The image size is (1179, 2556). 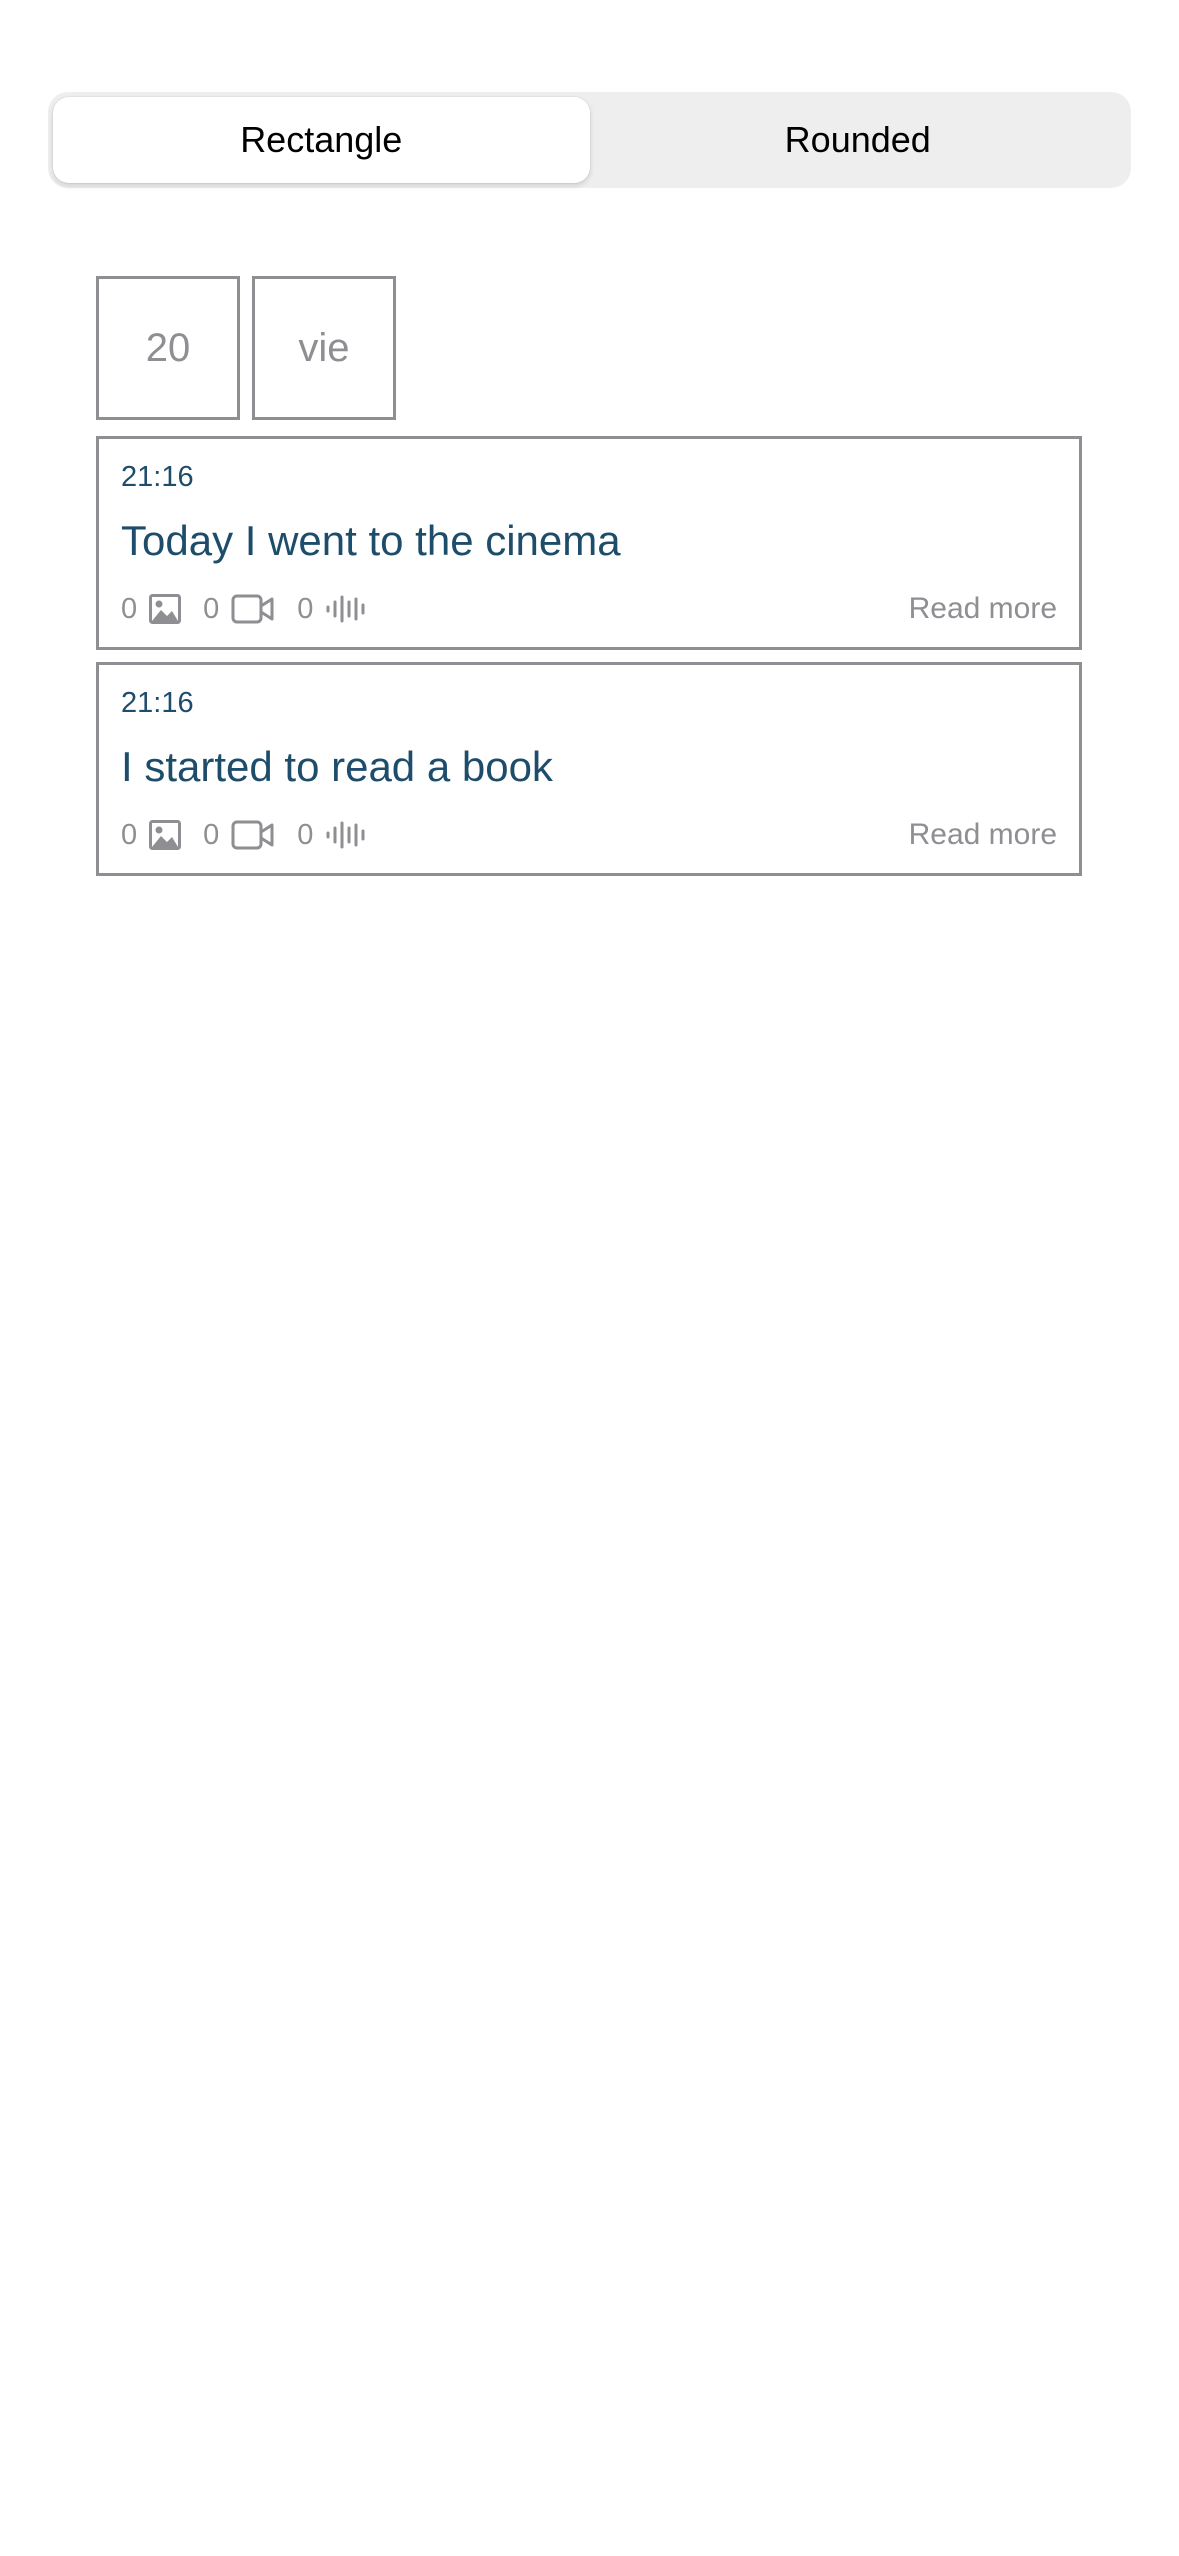 I want to click on date-day-box: 20, so click(x=168, y=348).